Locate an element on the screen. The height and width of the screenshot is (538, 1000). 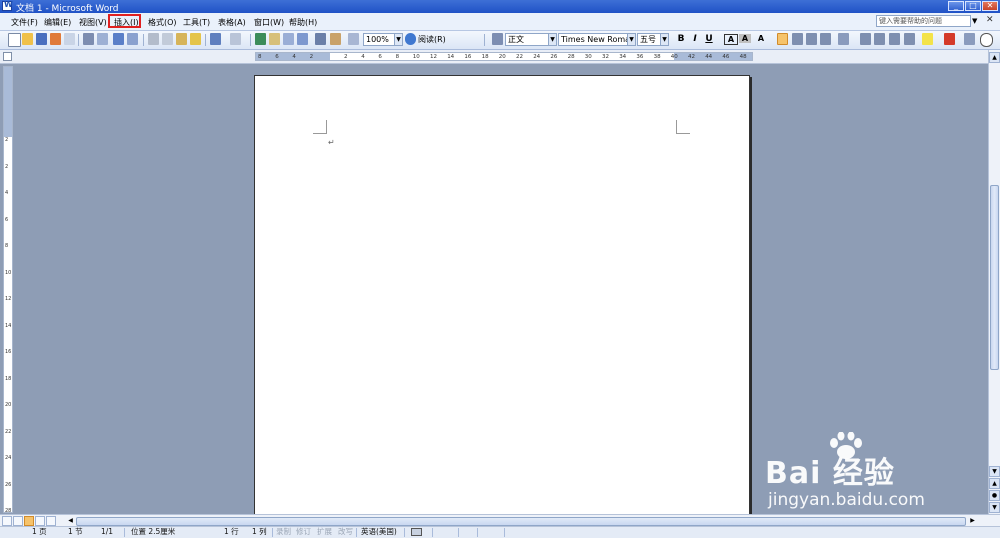
menu-tools: 工具(T) is located at coordinates (196, 22).